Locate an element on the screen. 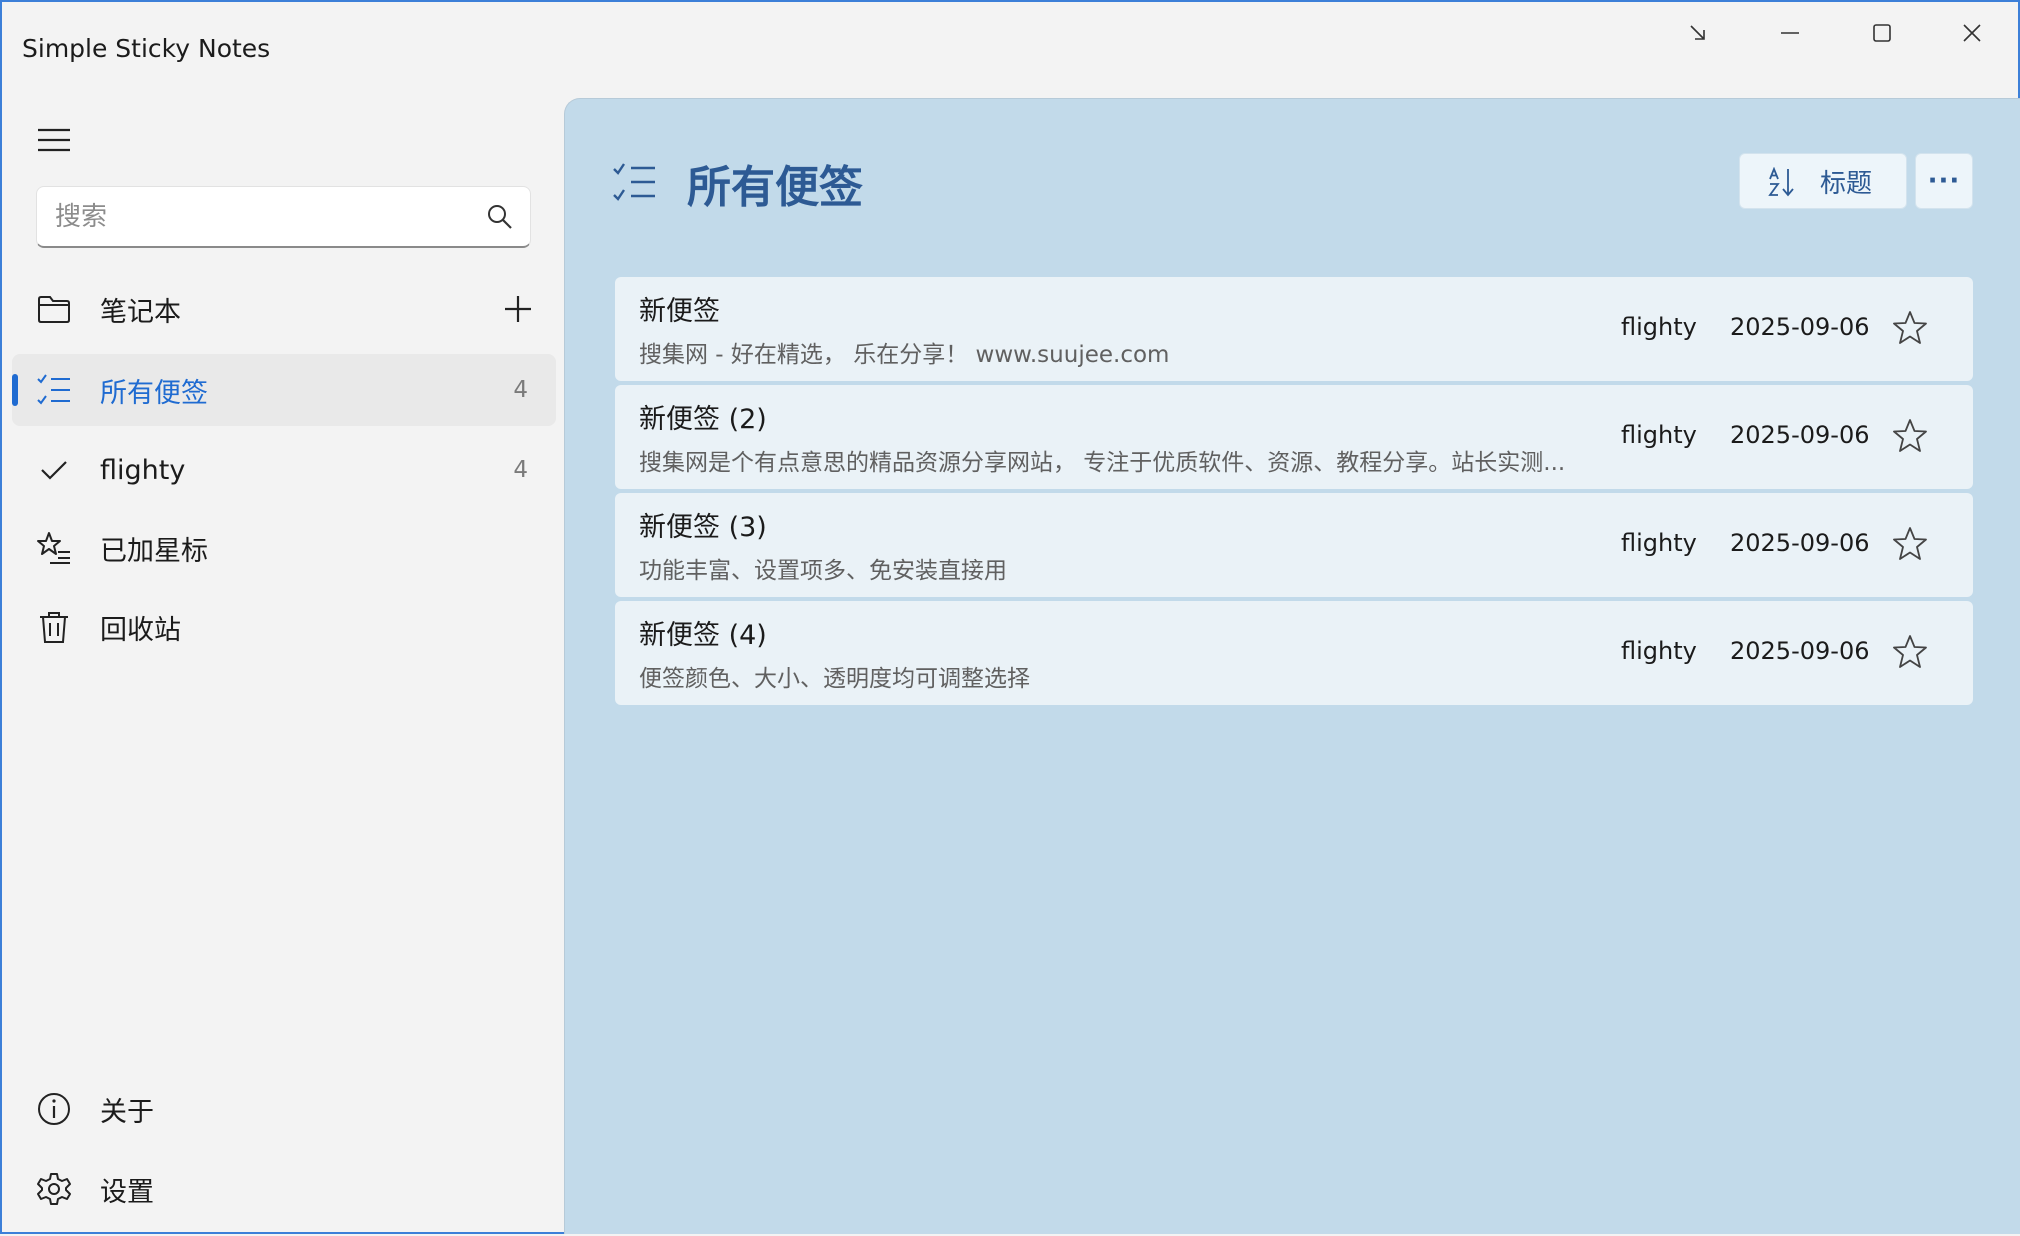 The image size is (2020, 1236). note-title: 新便签 (2) is located at coordinates (703, 419).